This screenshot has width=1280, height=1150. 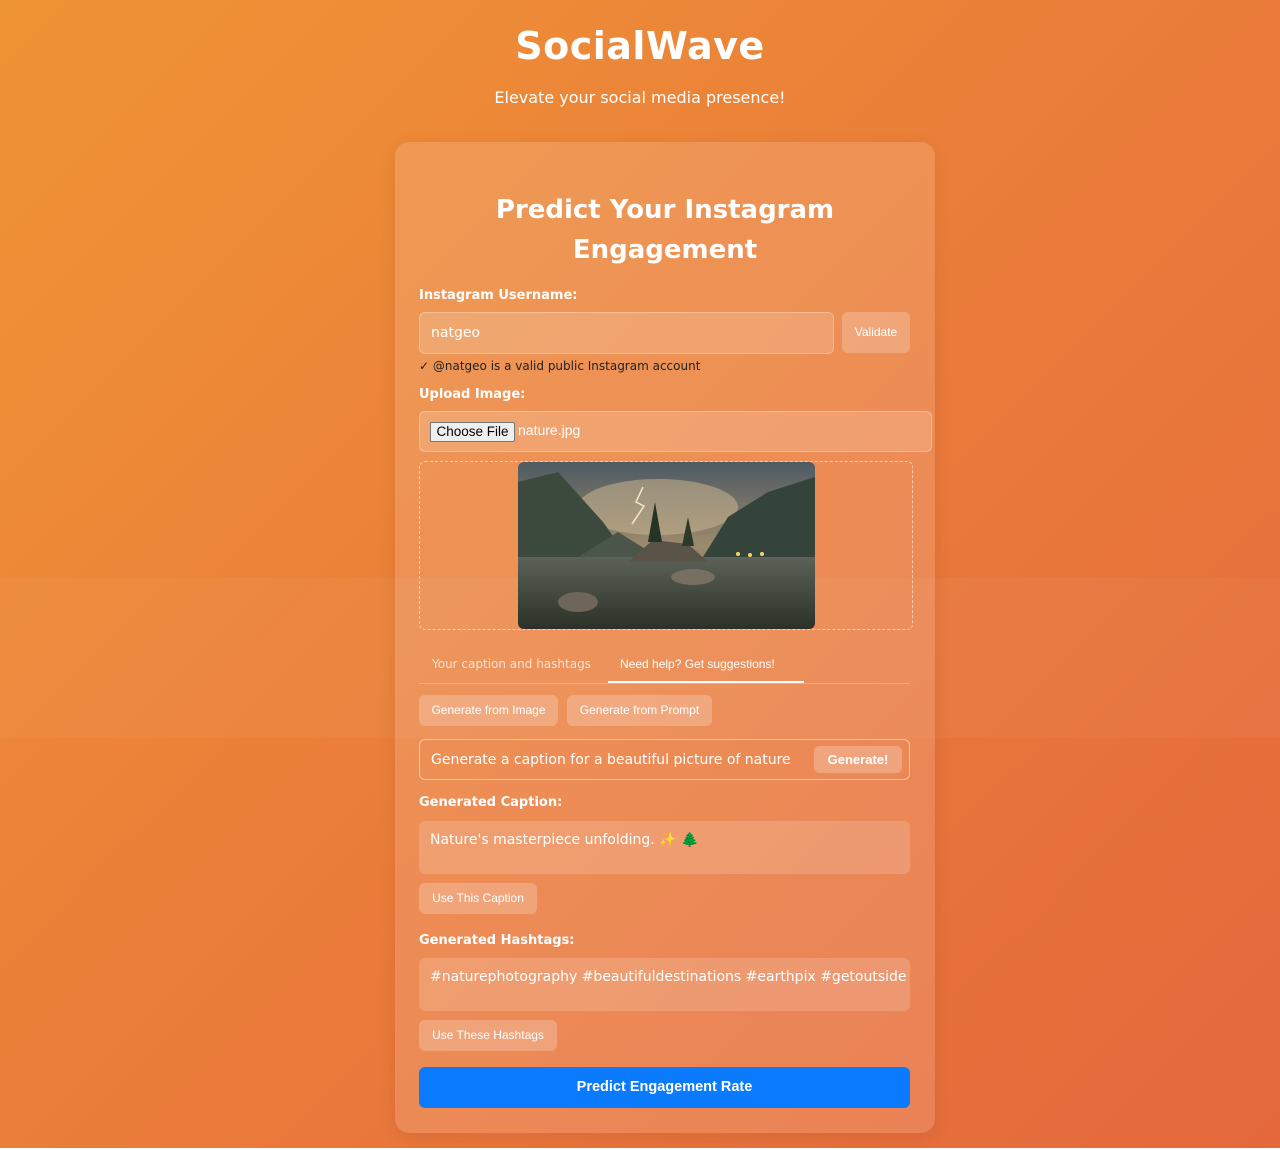 What do you see at coordinates (675, 431) in the screenshot?
I see `file-input: Choose File nature.jpg` at bounding box center [675, 431].